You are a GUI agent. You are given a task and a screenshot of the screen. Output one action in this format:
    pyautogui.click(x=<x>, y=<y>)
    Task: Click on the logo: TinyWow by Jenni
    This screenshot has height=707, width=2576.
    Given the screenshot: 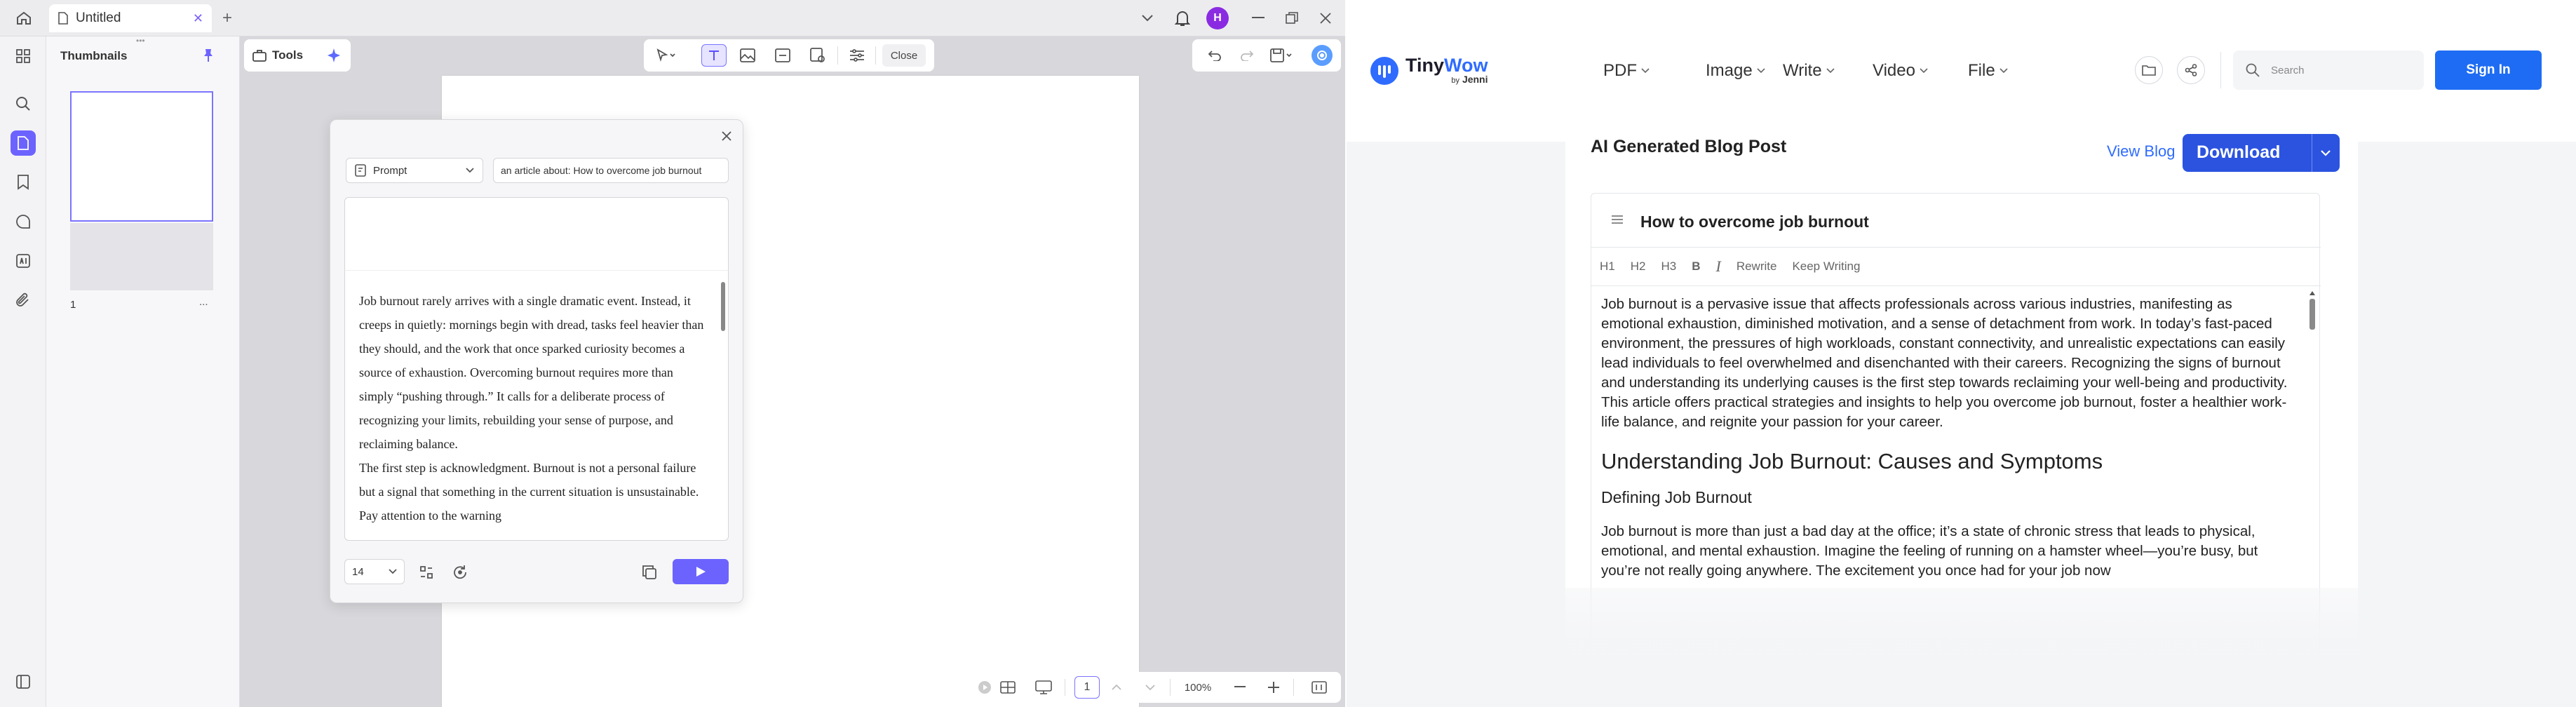 What is the action you would take?
    pyautogui.click(x=1429, y=71)
    